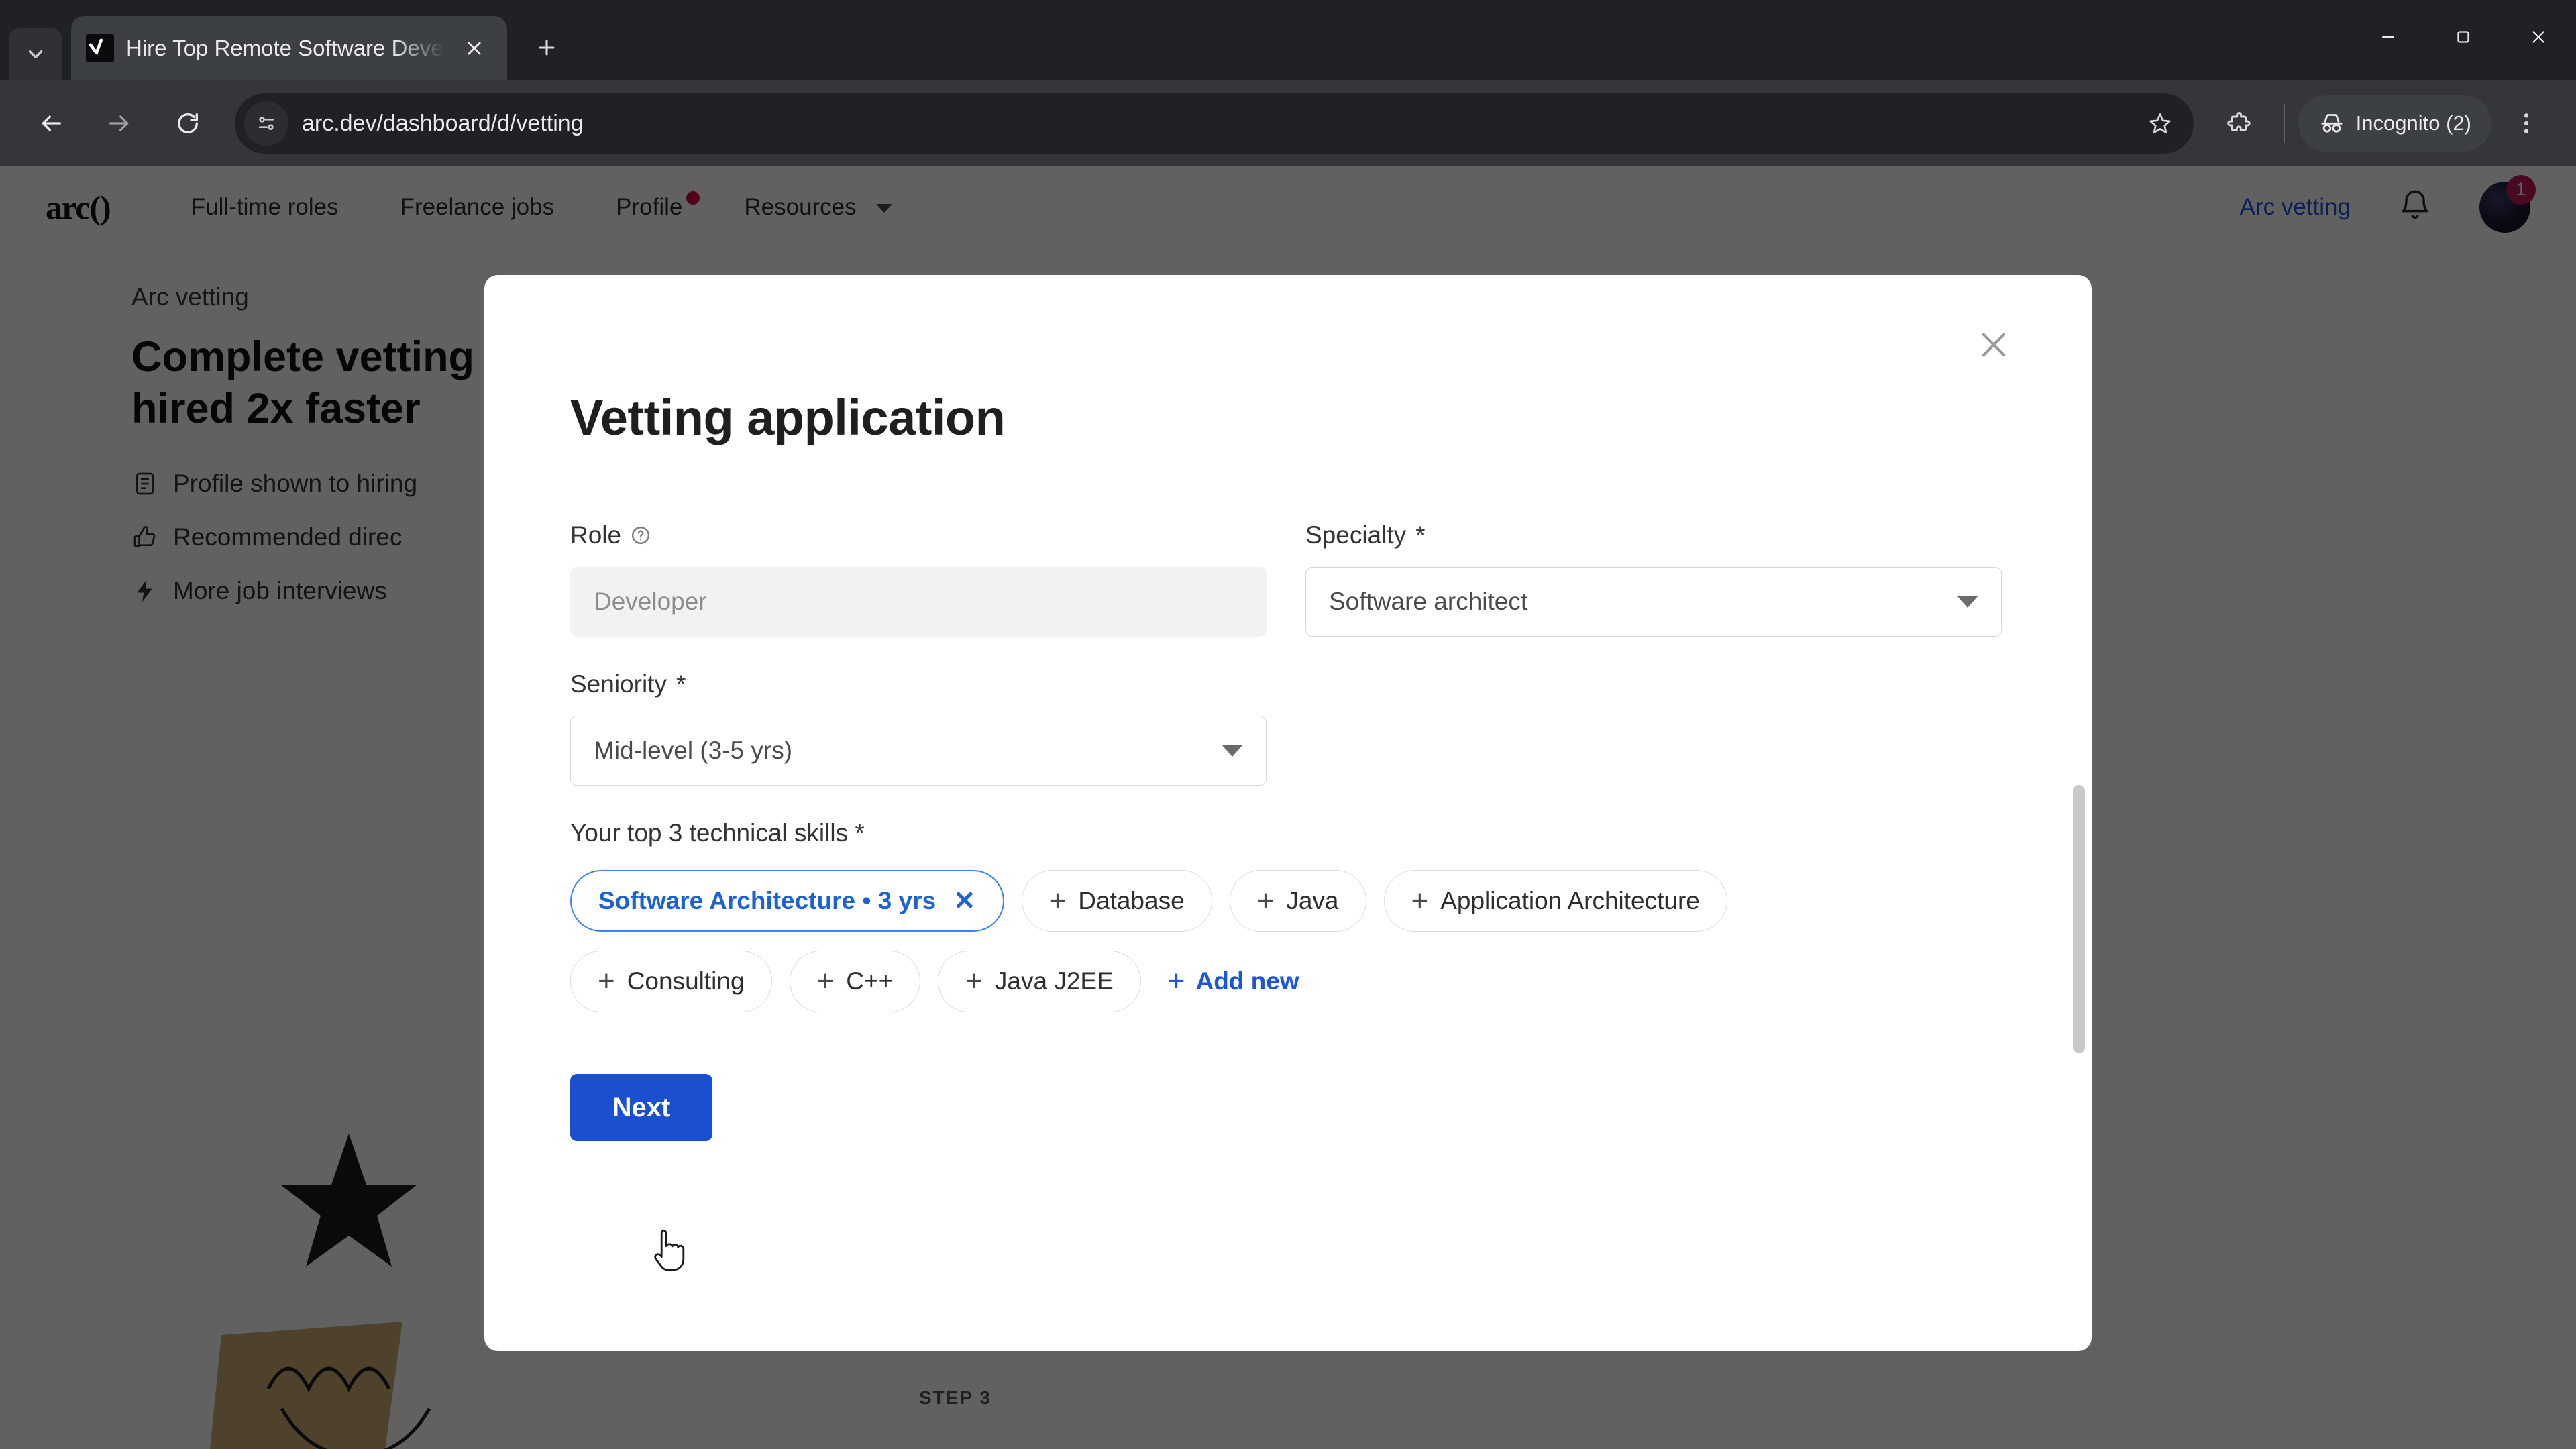 This screenshot has height=1449, width=2576. I want to click on seniority-select: Mid-level (3-5 yrs), so click(918, 751).